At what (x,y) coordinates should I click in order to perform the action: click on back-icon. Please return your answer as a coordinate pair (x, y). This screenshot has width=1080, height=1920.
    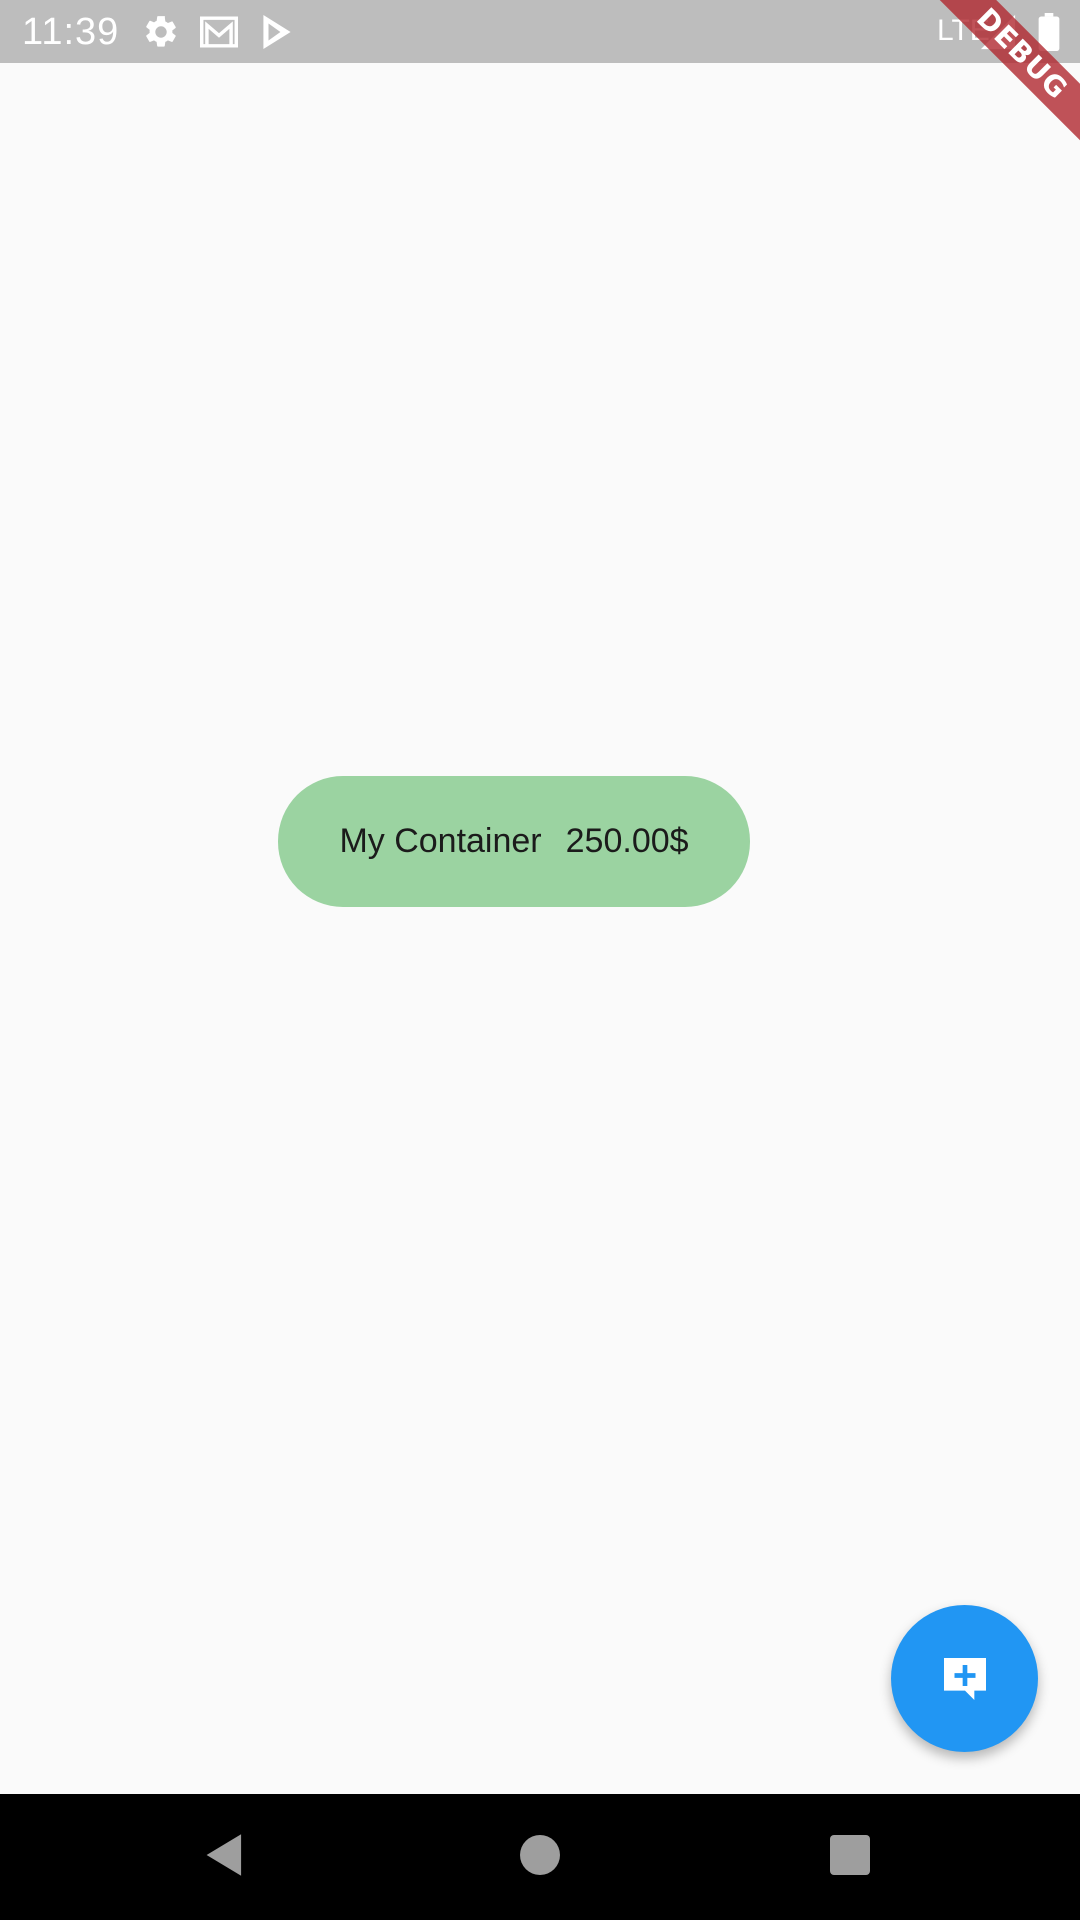
    Looking at the image, I should click on (225, 1857).